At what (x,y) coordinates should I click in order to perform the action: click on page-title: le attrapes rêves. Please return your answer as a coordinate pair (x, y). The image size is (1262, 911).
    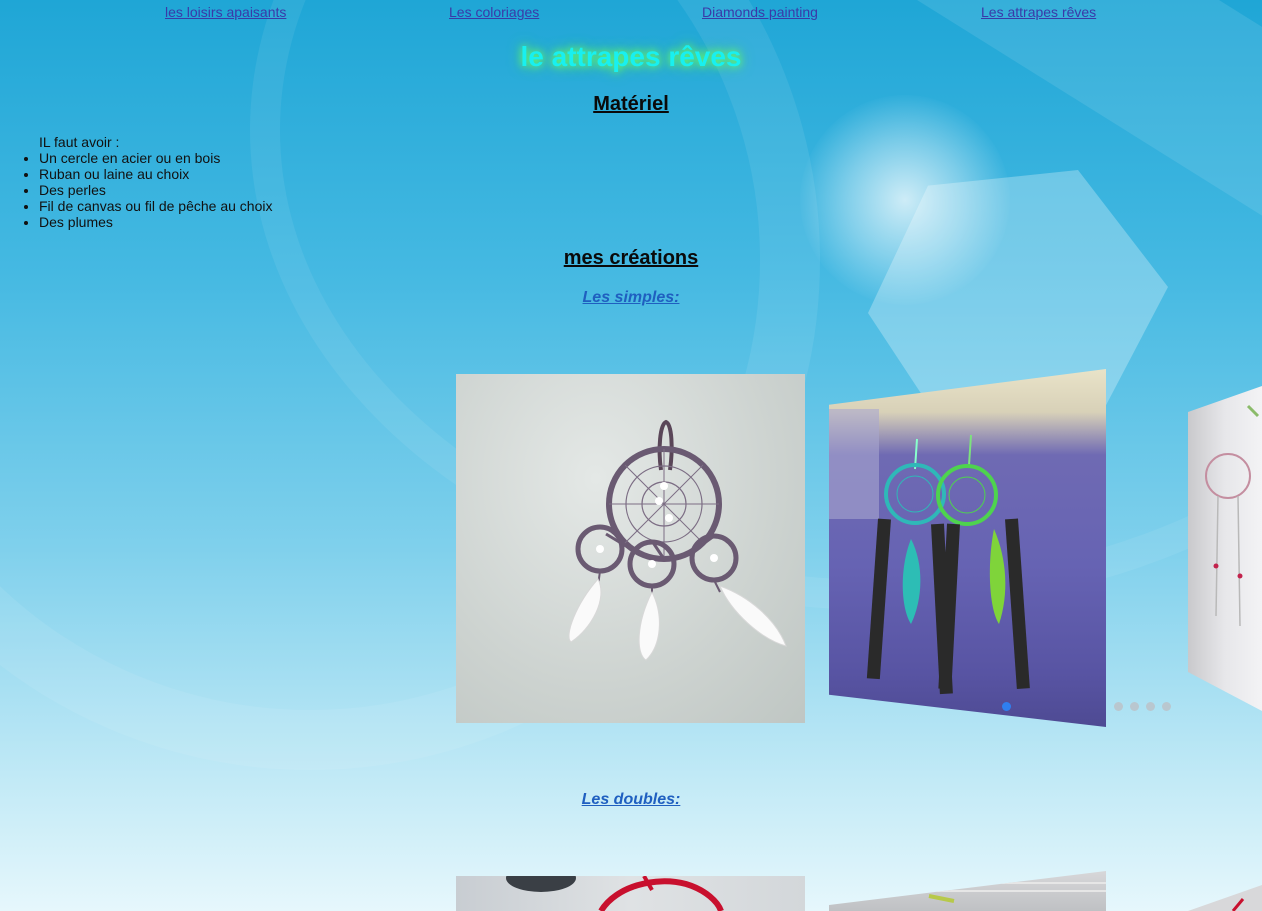
    Looking at the image, I should click on (631, 56).